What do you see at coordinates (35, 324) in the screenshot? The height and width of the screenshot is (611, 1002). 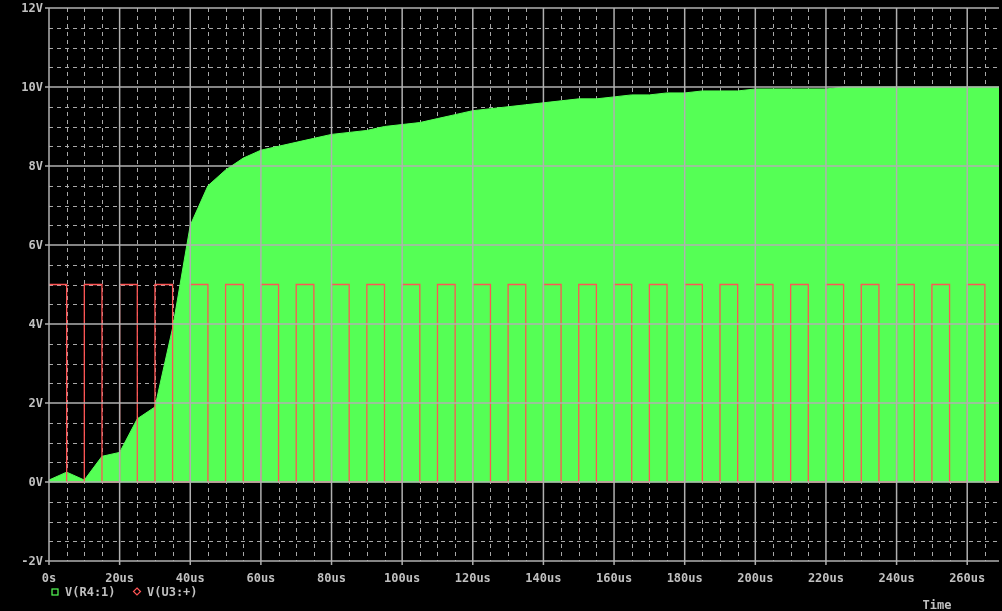 I see `y-axis-label: 4V` at bounding box center [35, 324].